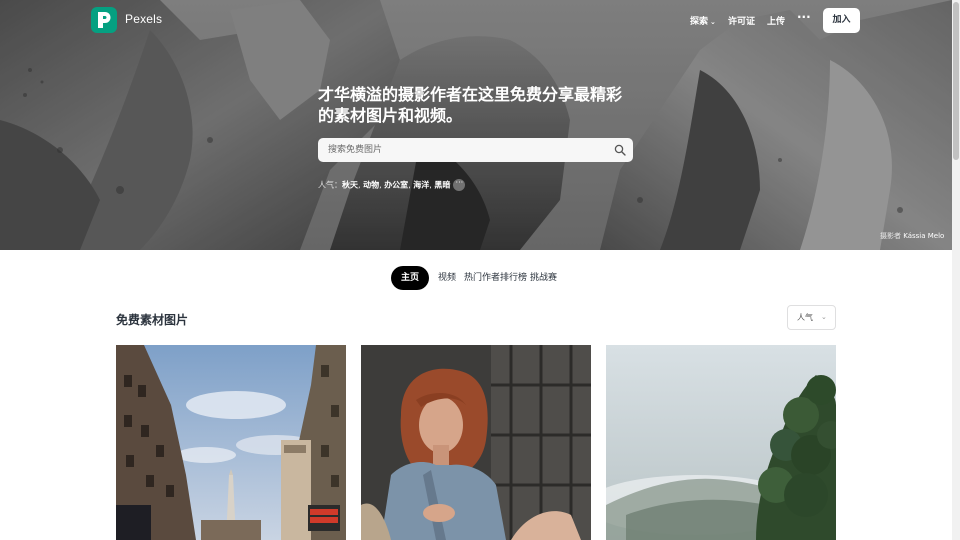  I want to click on photo-credit: 摄影者 Kássia Melo, so click(912, 236).